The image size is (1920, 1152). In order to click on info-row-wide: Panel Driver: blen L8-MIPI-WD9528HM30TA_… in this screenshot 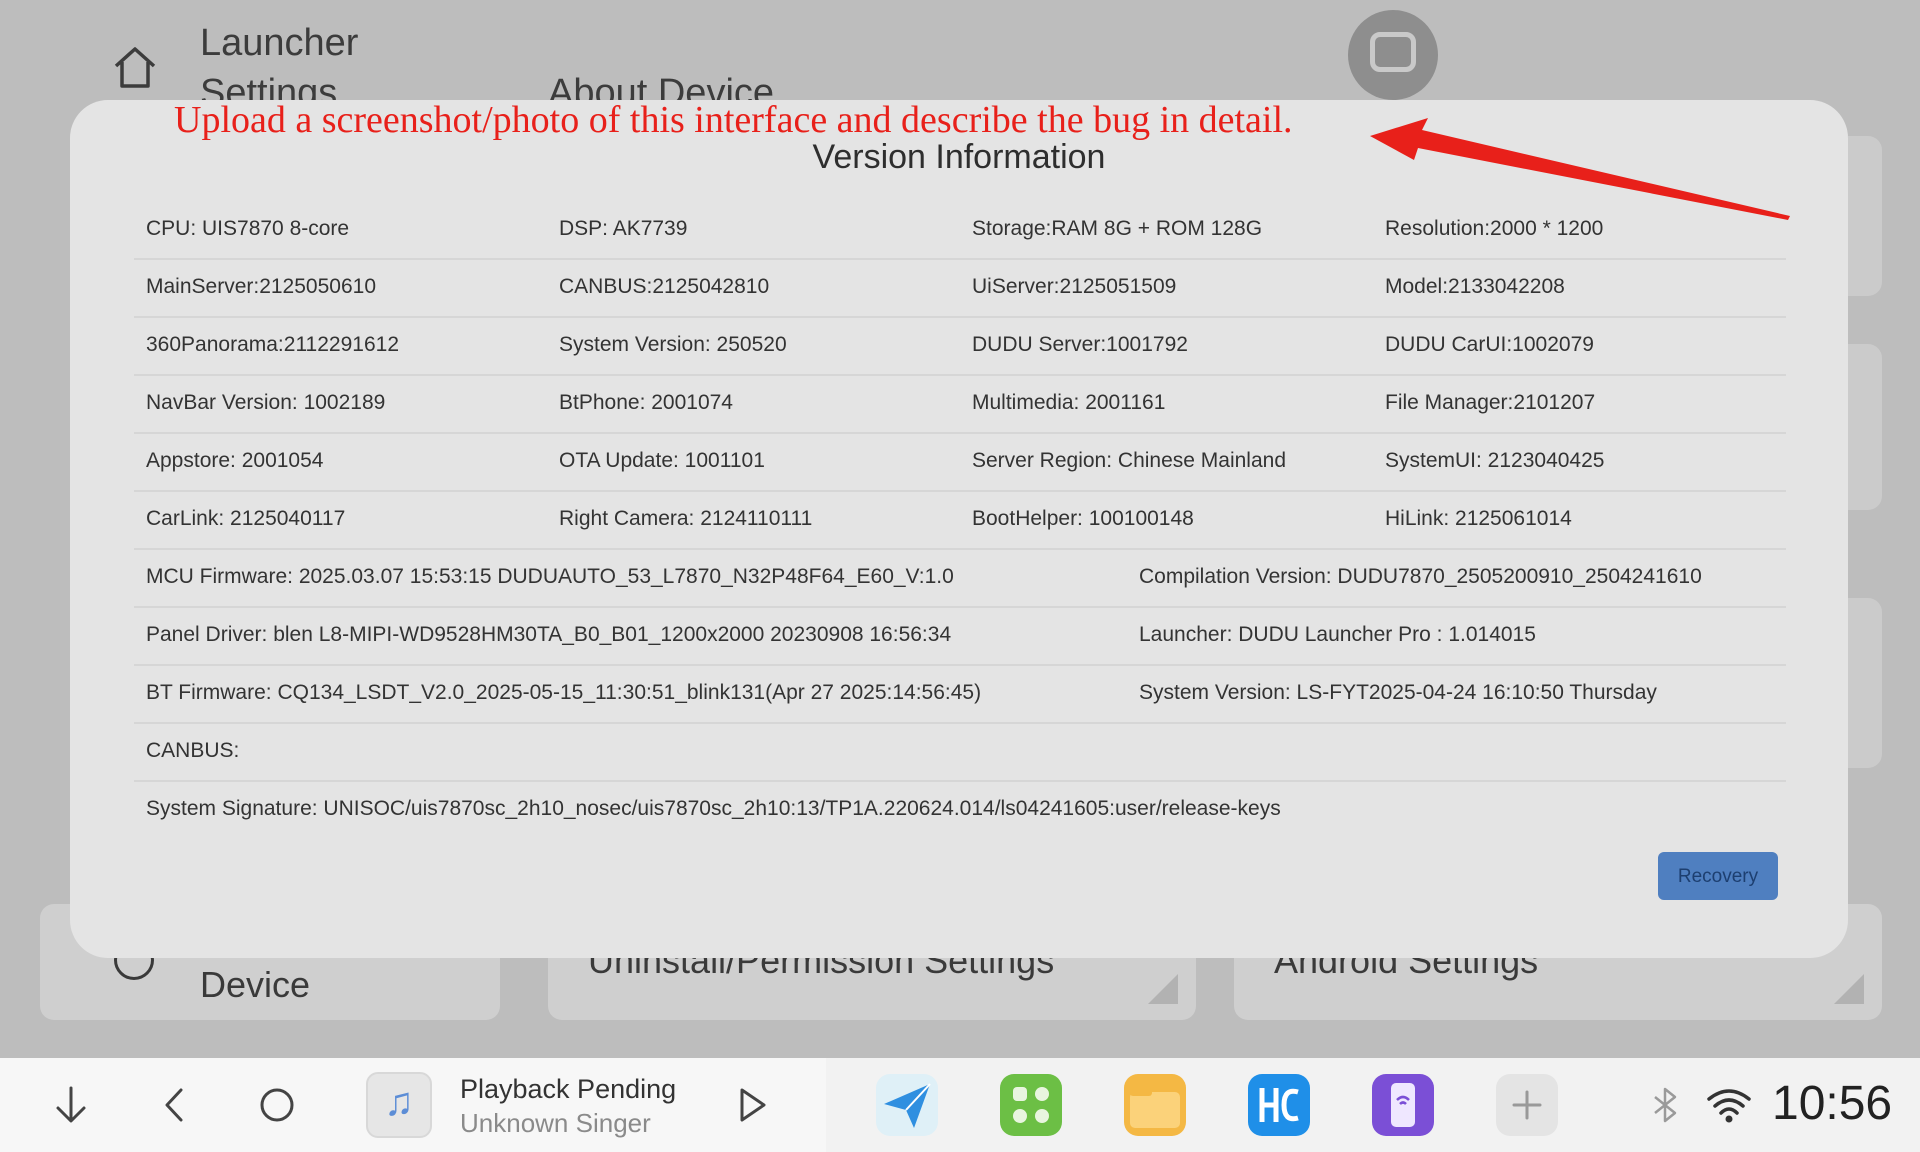, I will do `click(960, 636)`.